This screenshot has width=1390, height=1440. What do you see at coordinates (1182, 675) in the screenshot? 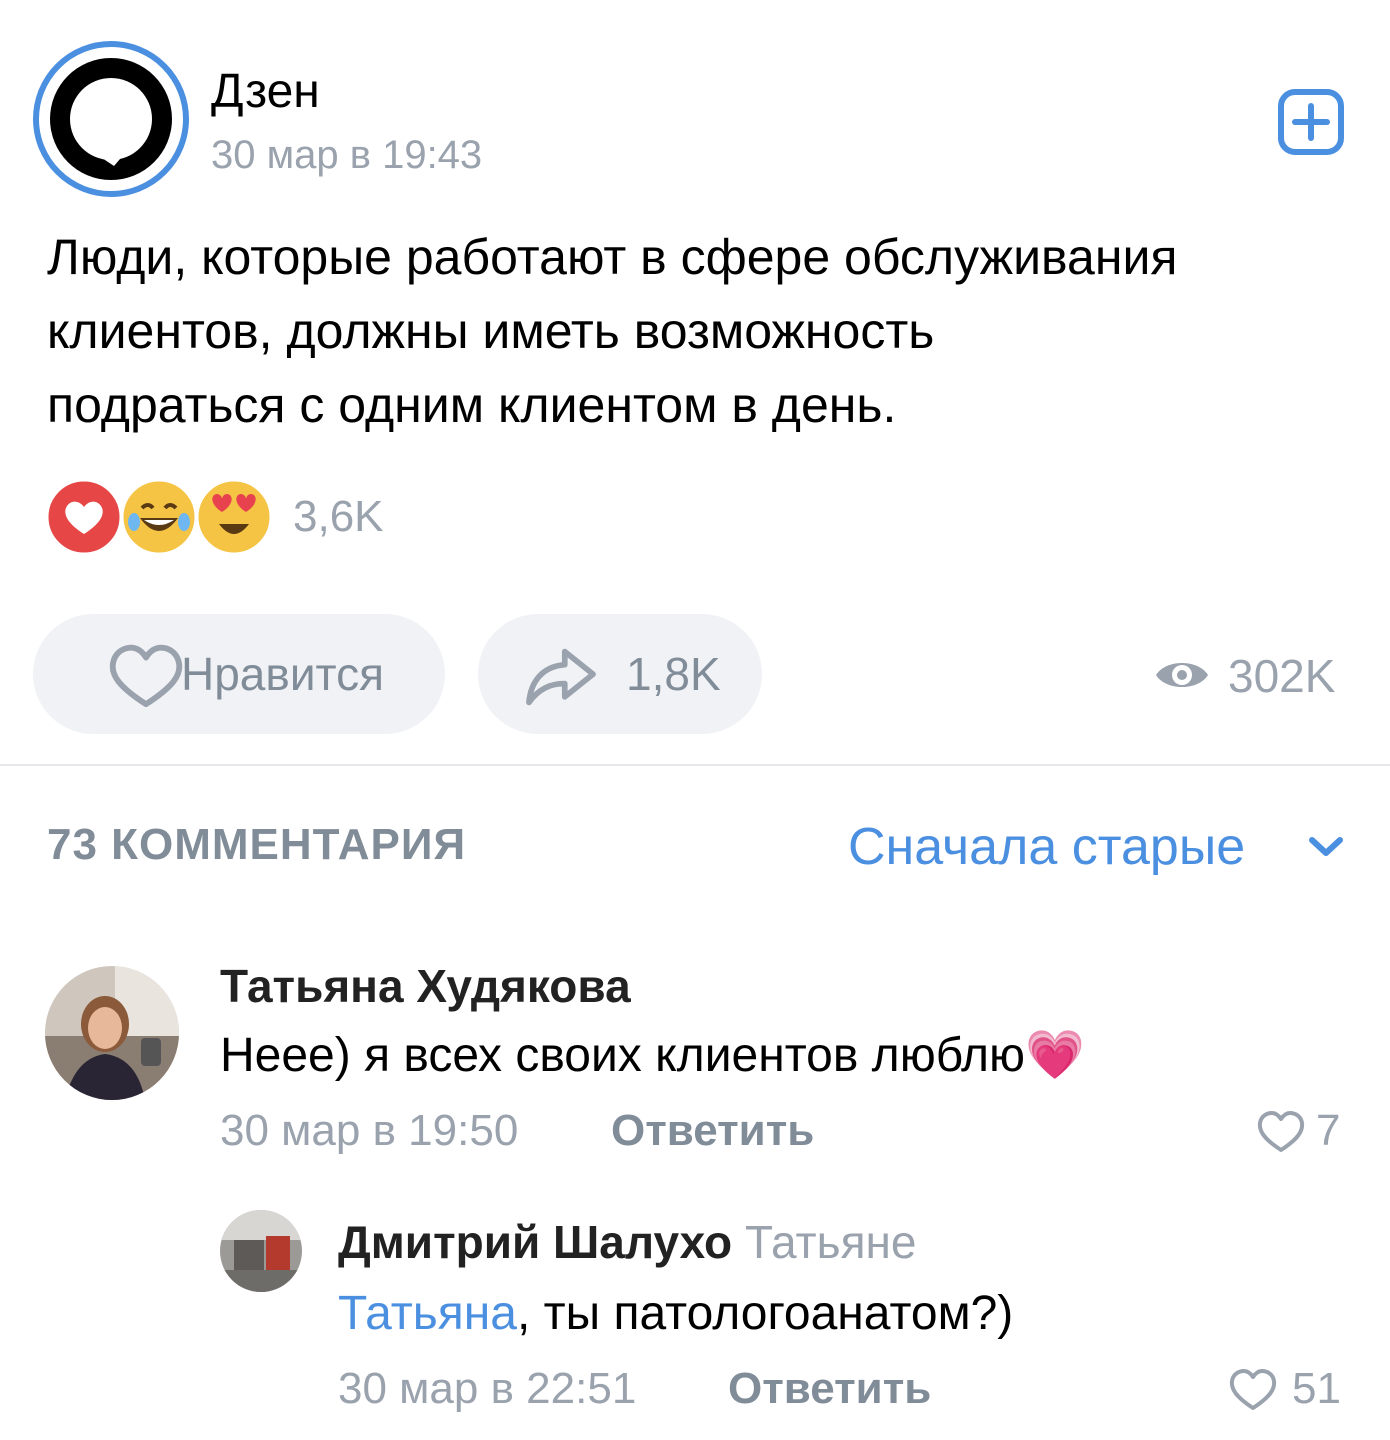
I see `eye-icon` at bounding box center [1182, 675].